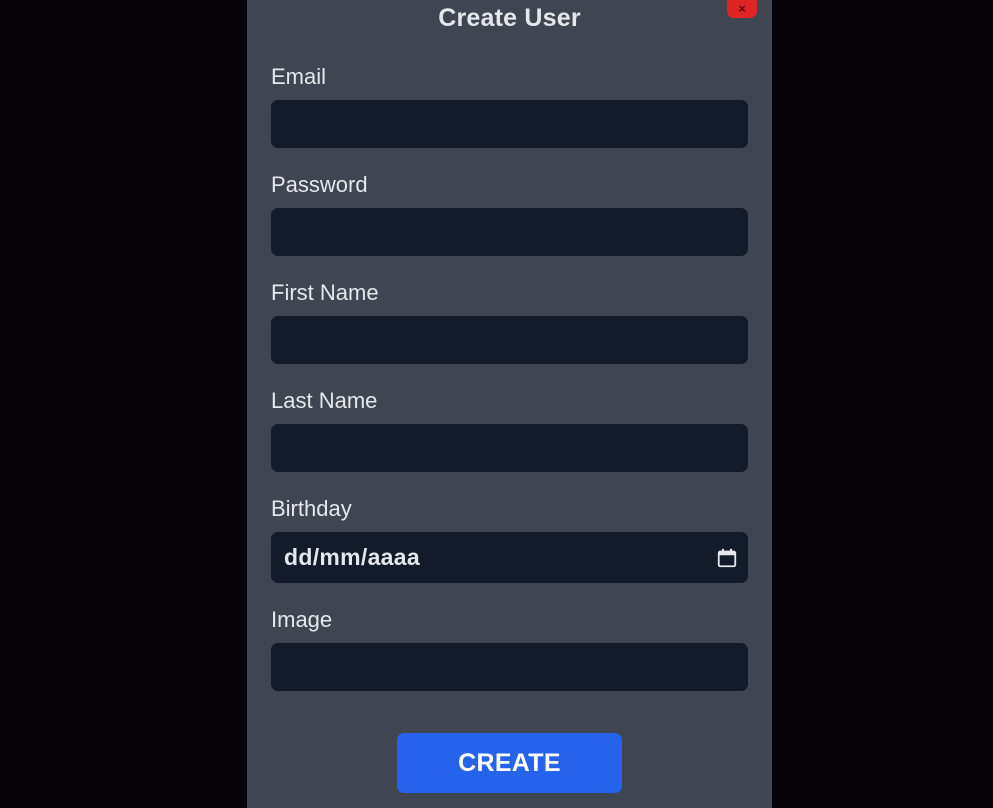  I want to click on last-name-label: Last Name, so click(324, 400).